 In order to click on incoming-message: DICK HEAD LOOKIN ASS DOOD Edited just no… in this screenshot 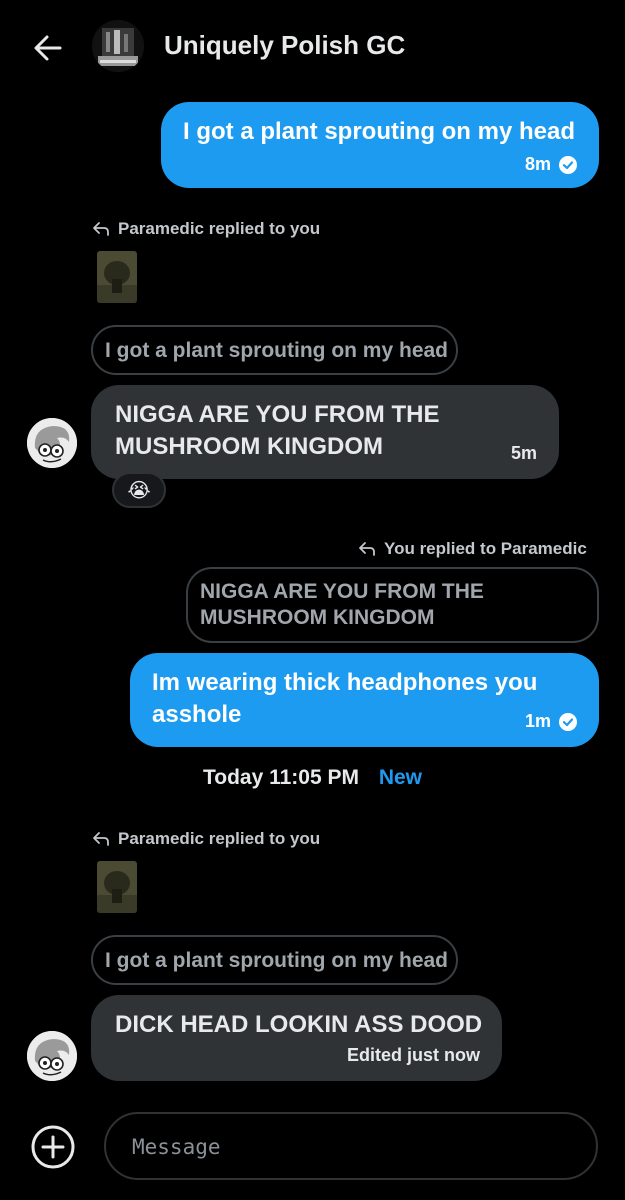, I will do `click(296, 1038)`.